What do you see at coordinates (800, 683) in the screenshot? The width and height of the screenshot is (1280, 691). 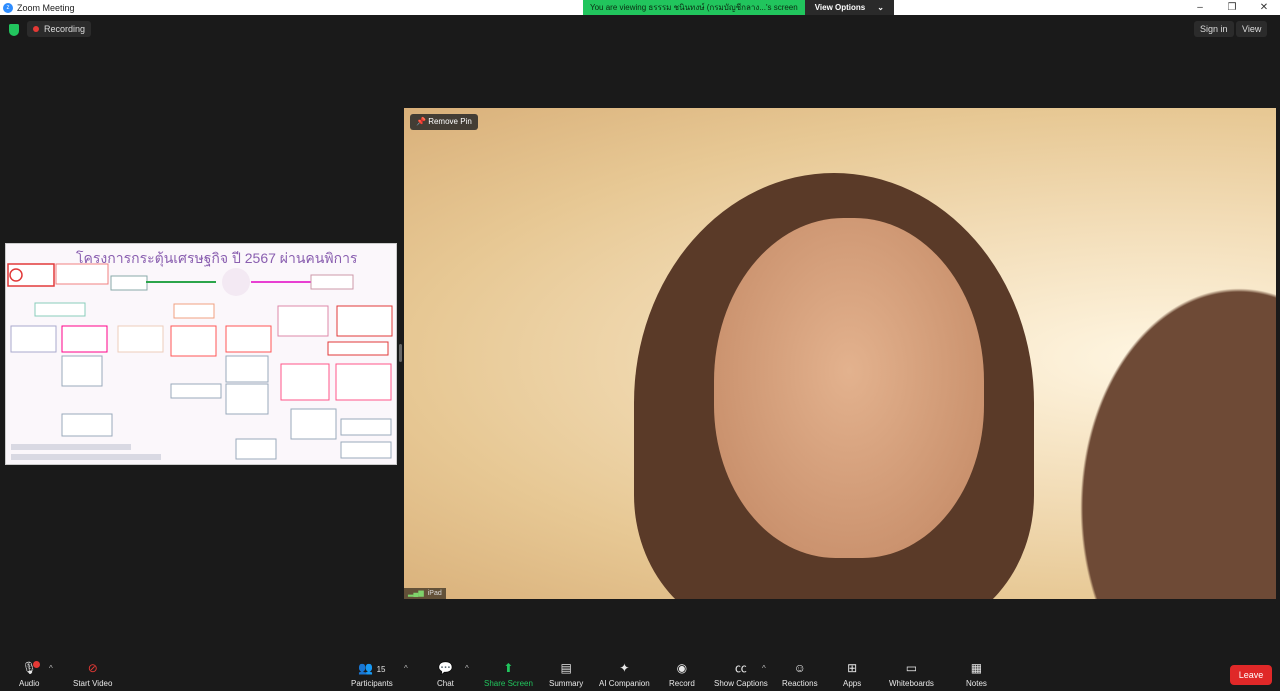 I see `reactions-label: Reactions` at bounding box center [800, 683].